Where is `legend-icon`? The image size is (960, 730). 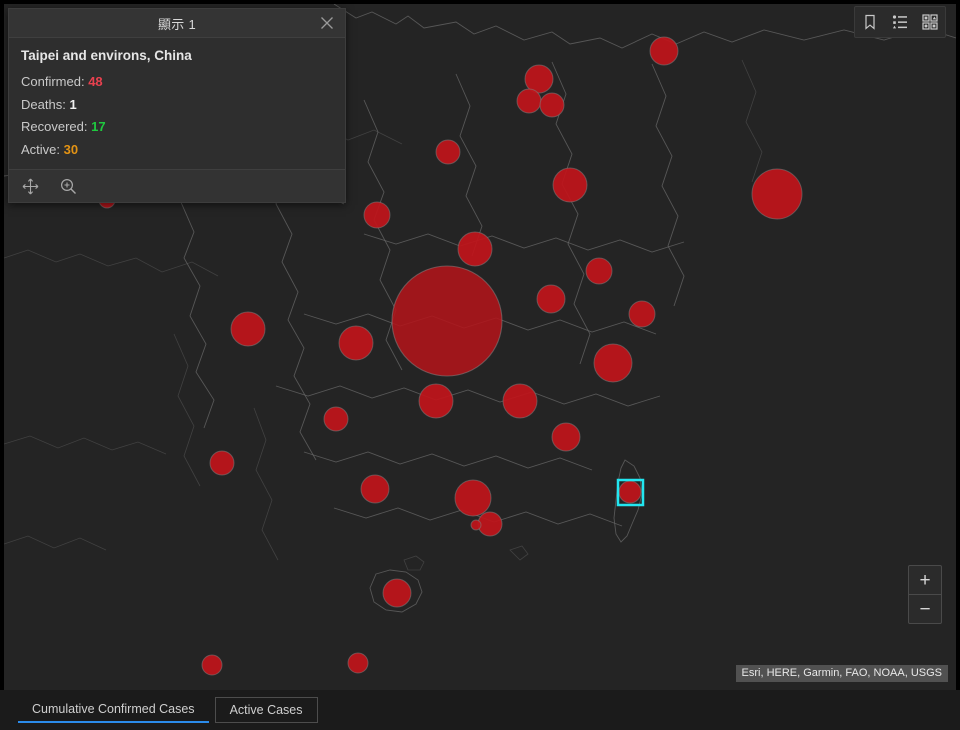
legend-icon is located at coordinates (900, 22).